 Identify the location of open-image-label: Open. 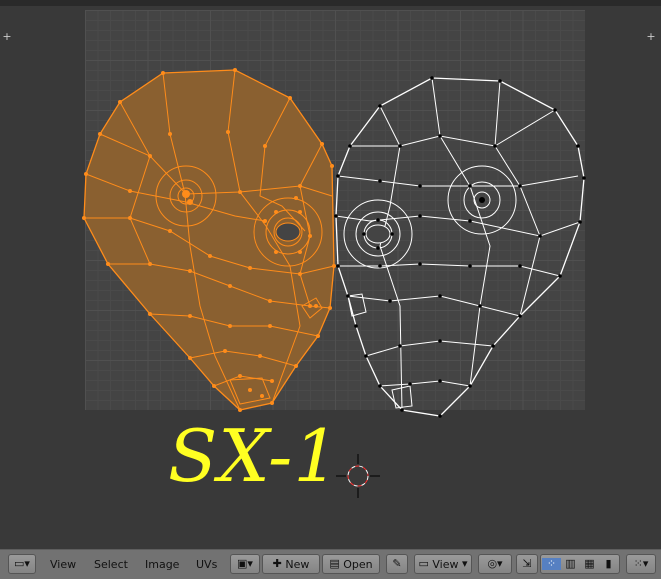
(358, 564).